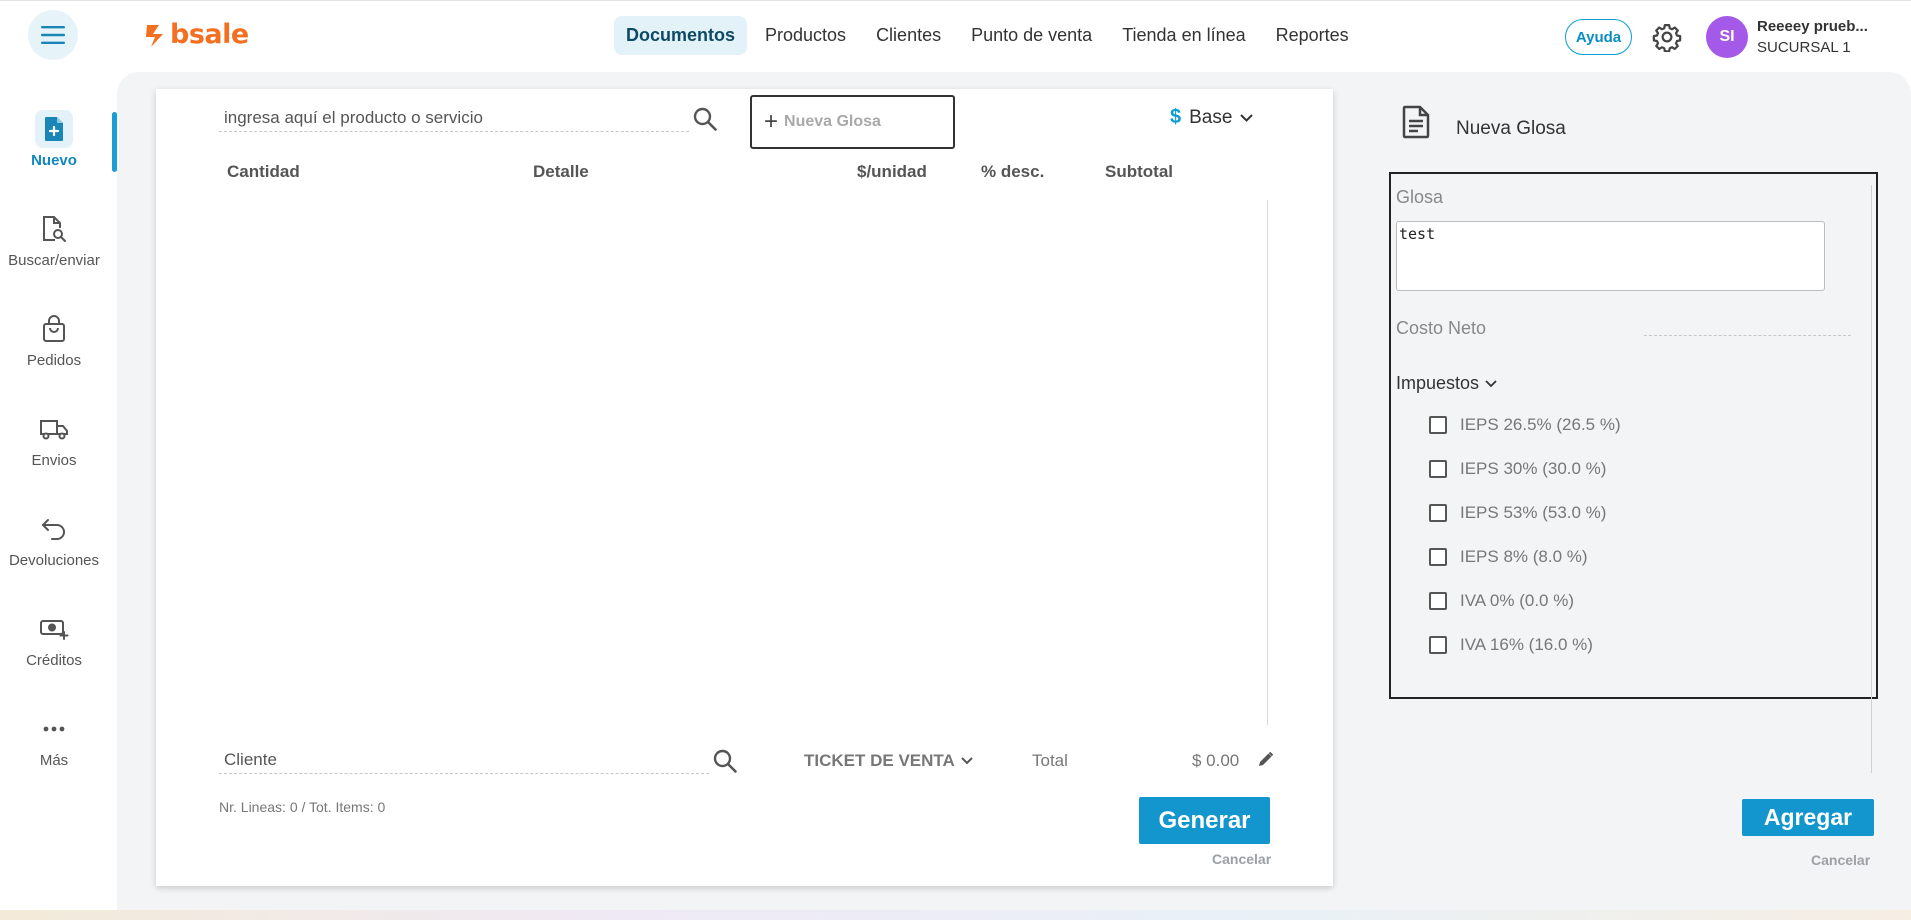  I want to click on tax-option-ieps-53: IEPS 53% (53.0 %), so click(1517, 513).